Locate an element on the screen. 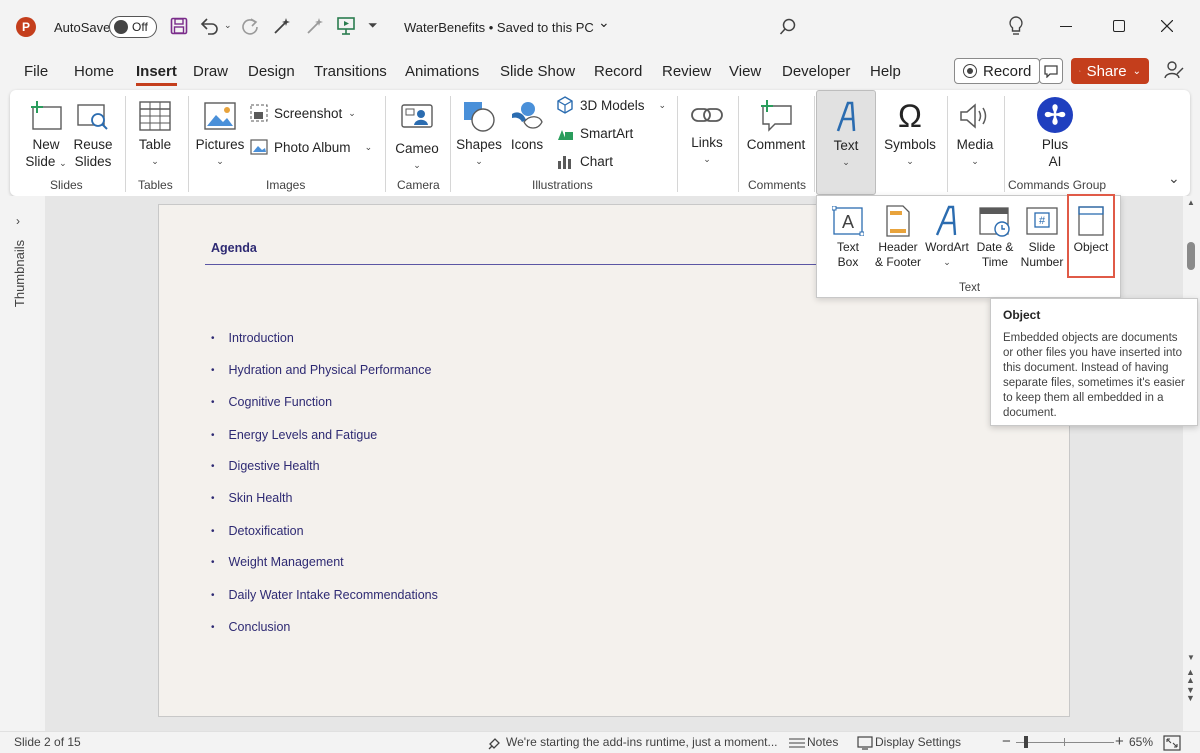 This screenshot has width=1200, height=753. comments-icon is located at coordinates (1051, 71).